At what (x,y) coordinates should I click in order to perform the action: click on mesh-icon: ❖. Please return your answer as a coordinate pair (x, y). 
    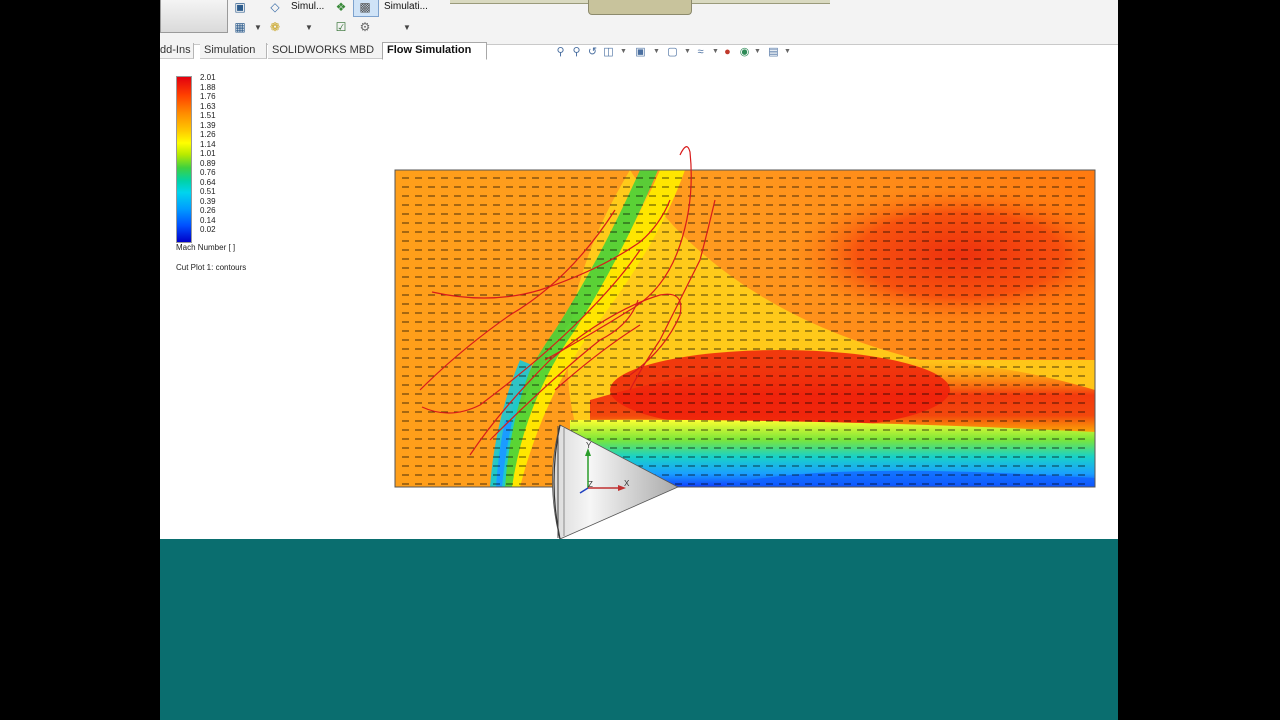
    Looking at the image, I should click on (341, 7).